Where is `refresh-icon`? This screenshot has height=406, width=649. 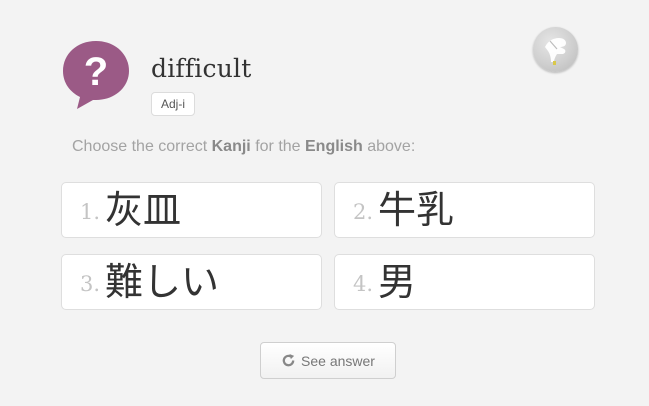
refresh-icon is located at coordinates (288, 360).